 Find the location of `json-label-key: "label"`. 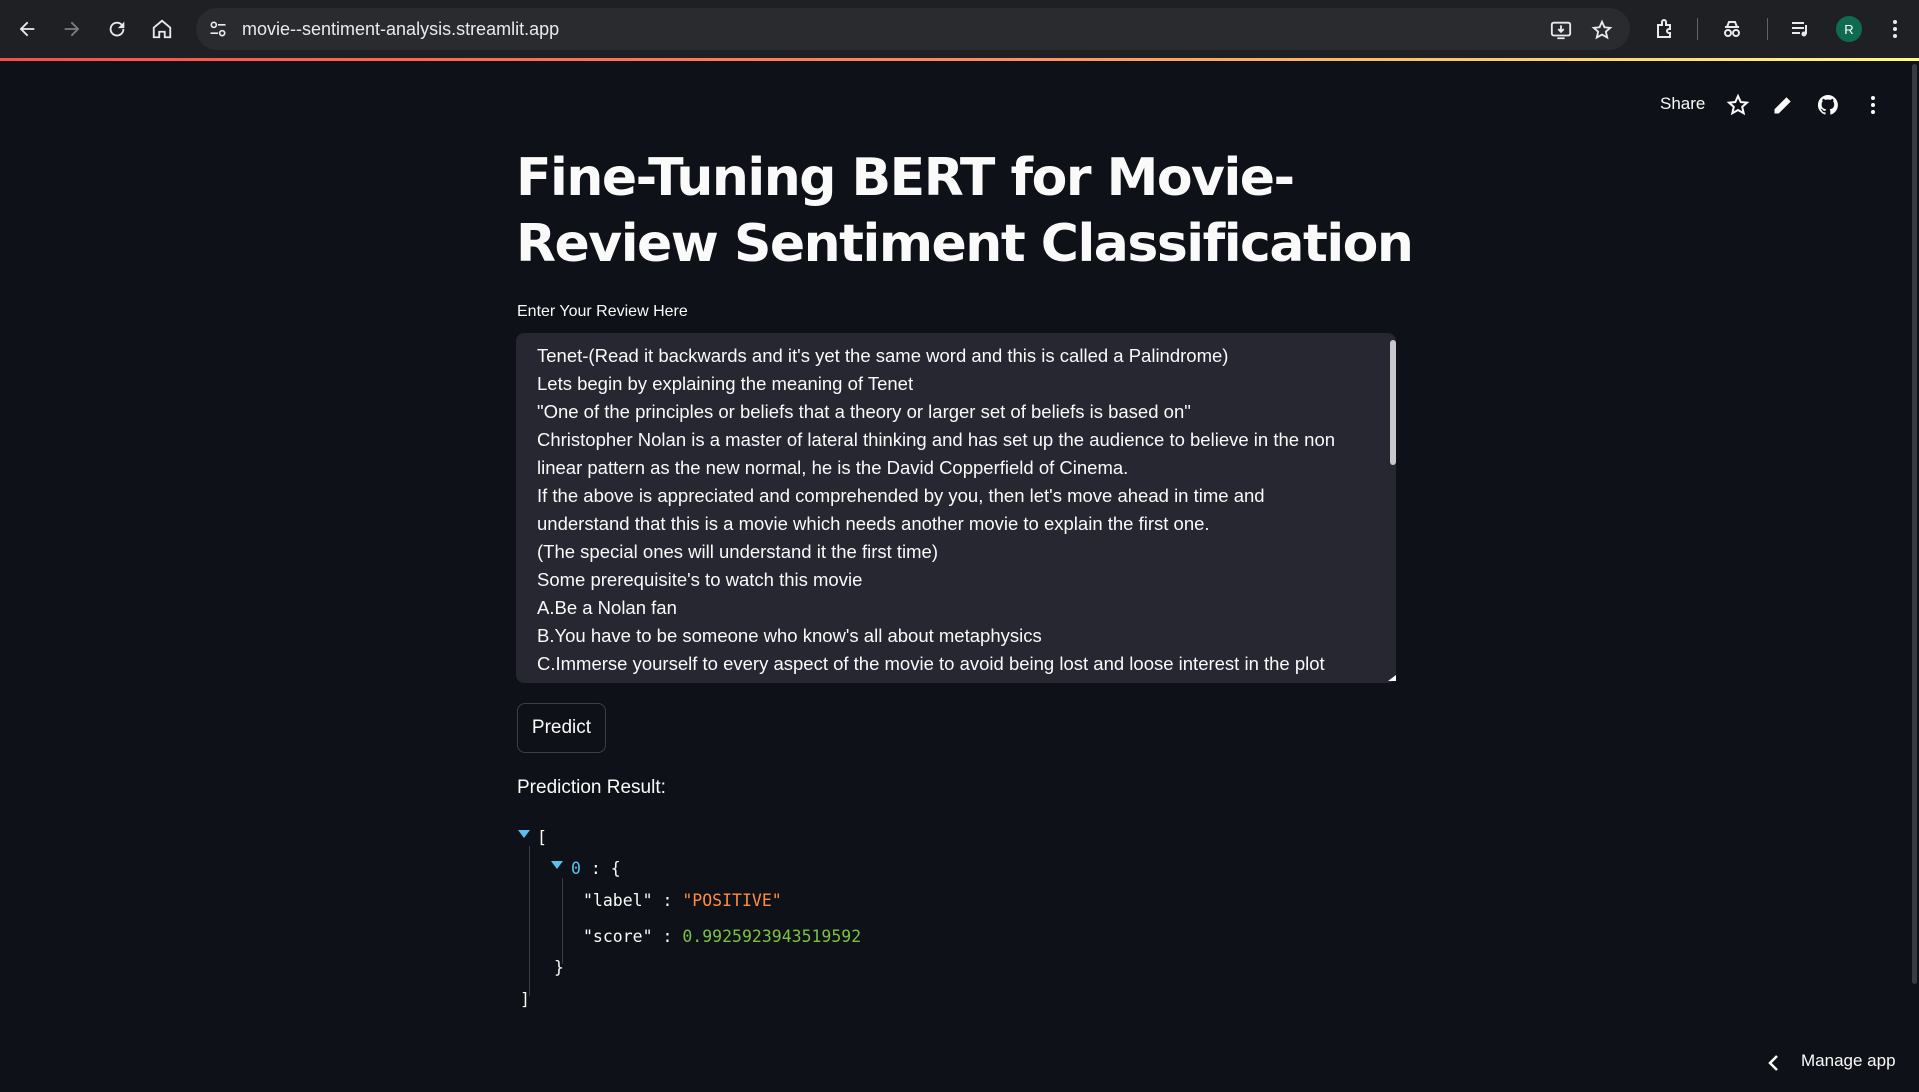

json-label-key: "label" is located at coordinates (618, 900).